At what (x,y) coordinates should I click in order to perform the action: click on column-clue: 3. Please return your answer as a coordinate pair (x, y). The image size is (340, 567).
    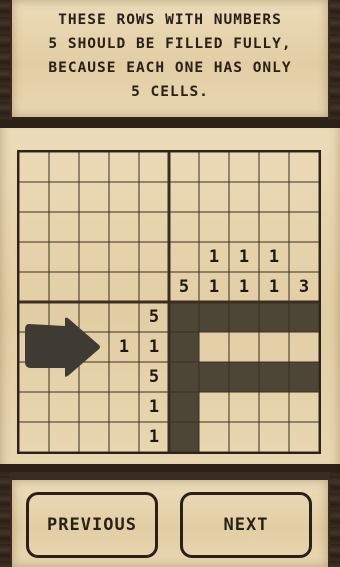
    Looking at the image, I should click on (304, 287).